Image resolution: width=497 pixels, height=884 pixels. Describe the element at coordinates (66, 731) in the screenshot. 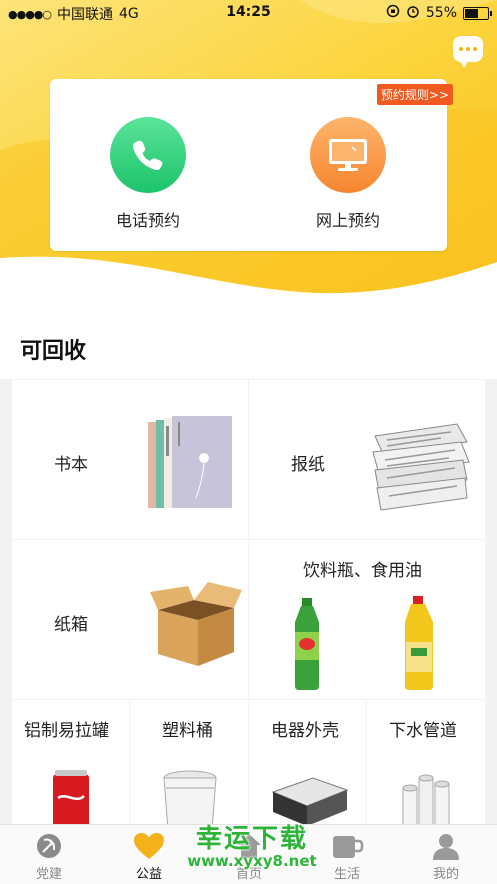

I see `category-cans-label: 铝制易拉罐` at that location.